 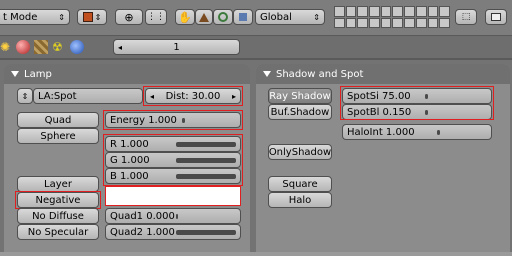 I want to click on negative-button: Negative, so click(x=58, y=200).